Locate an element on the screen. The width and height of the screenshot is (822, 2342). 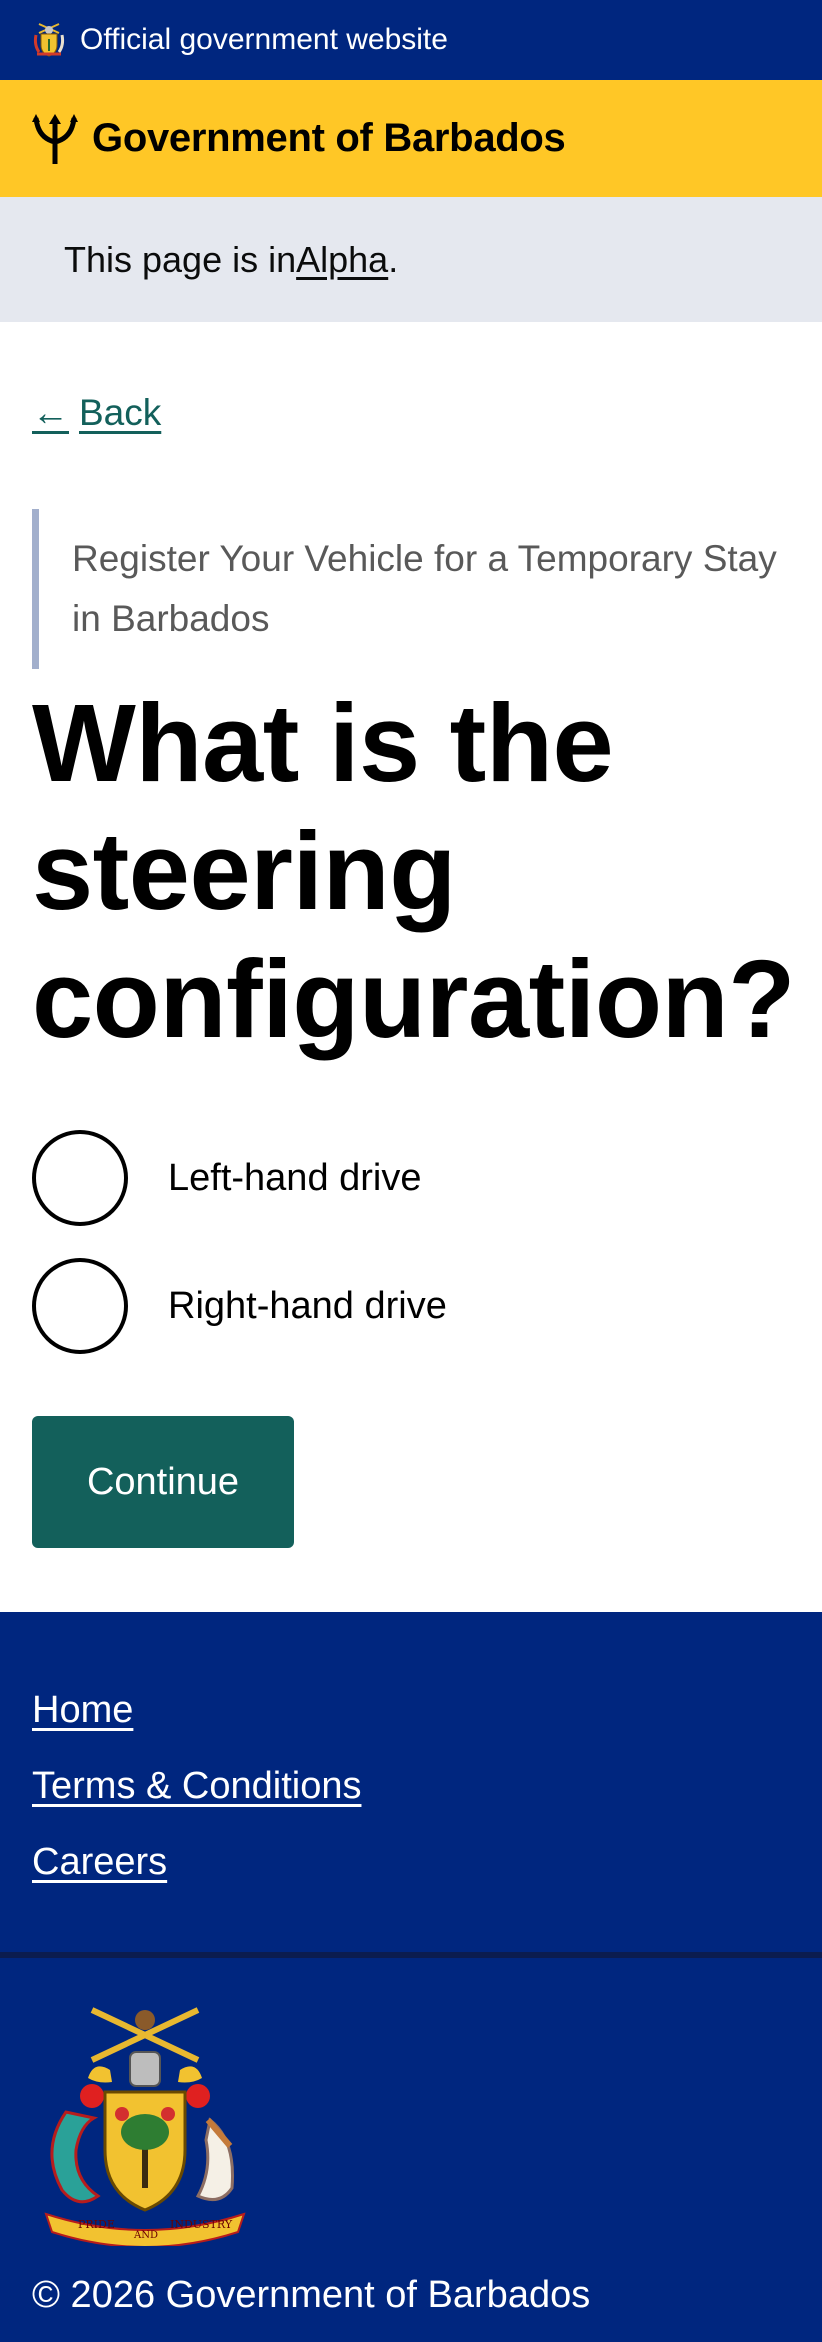
motto-pride: PRIDE is located at coordinates (96, 2224).